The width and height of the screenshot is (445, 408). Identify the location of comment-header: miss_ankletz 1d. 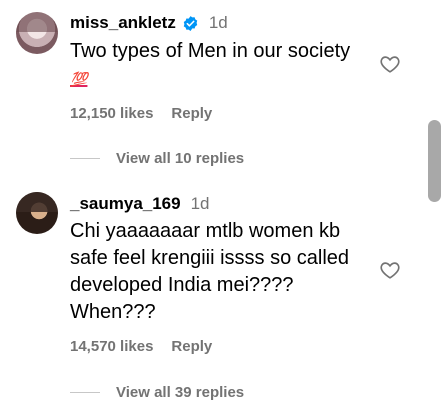
(149, 23).